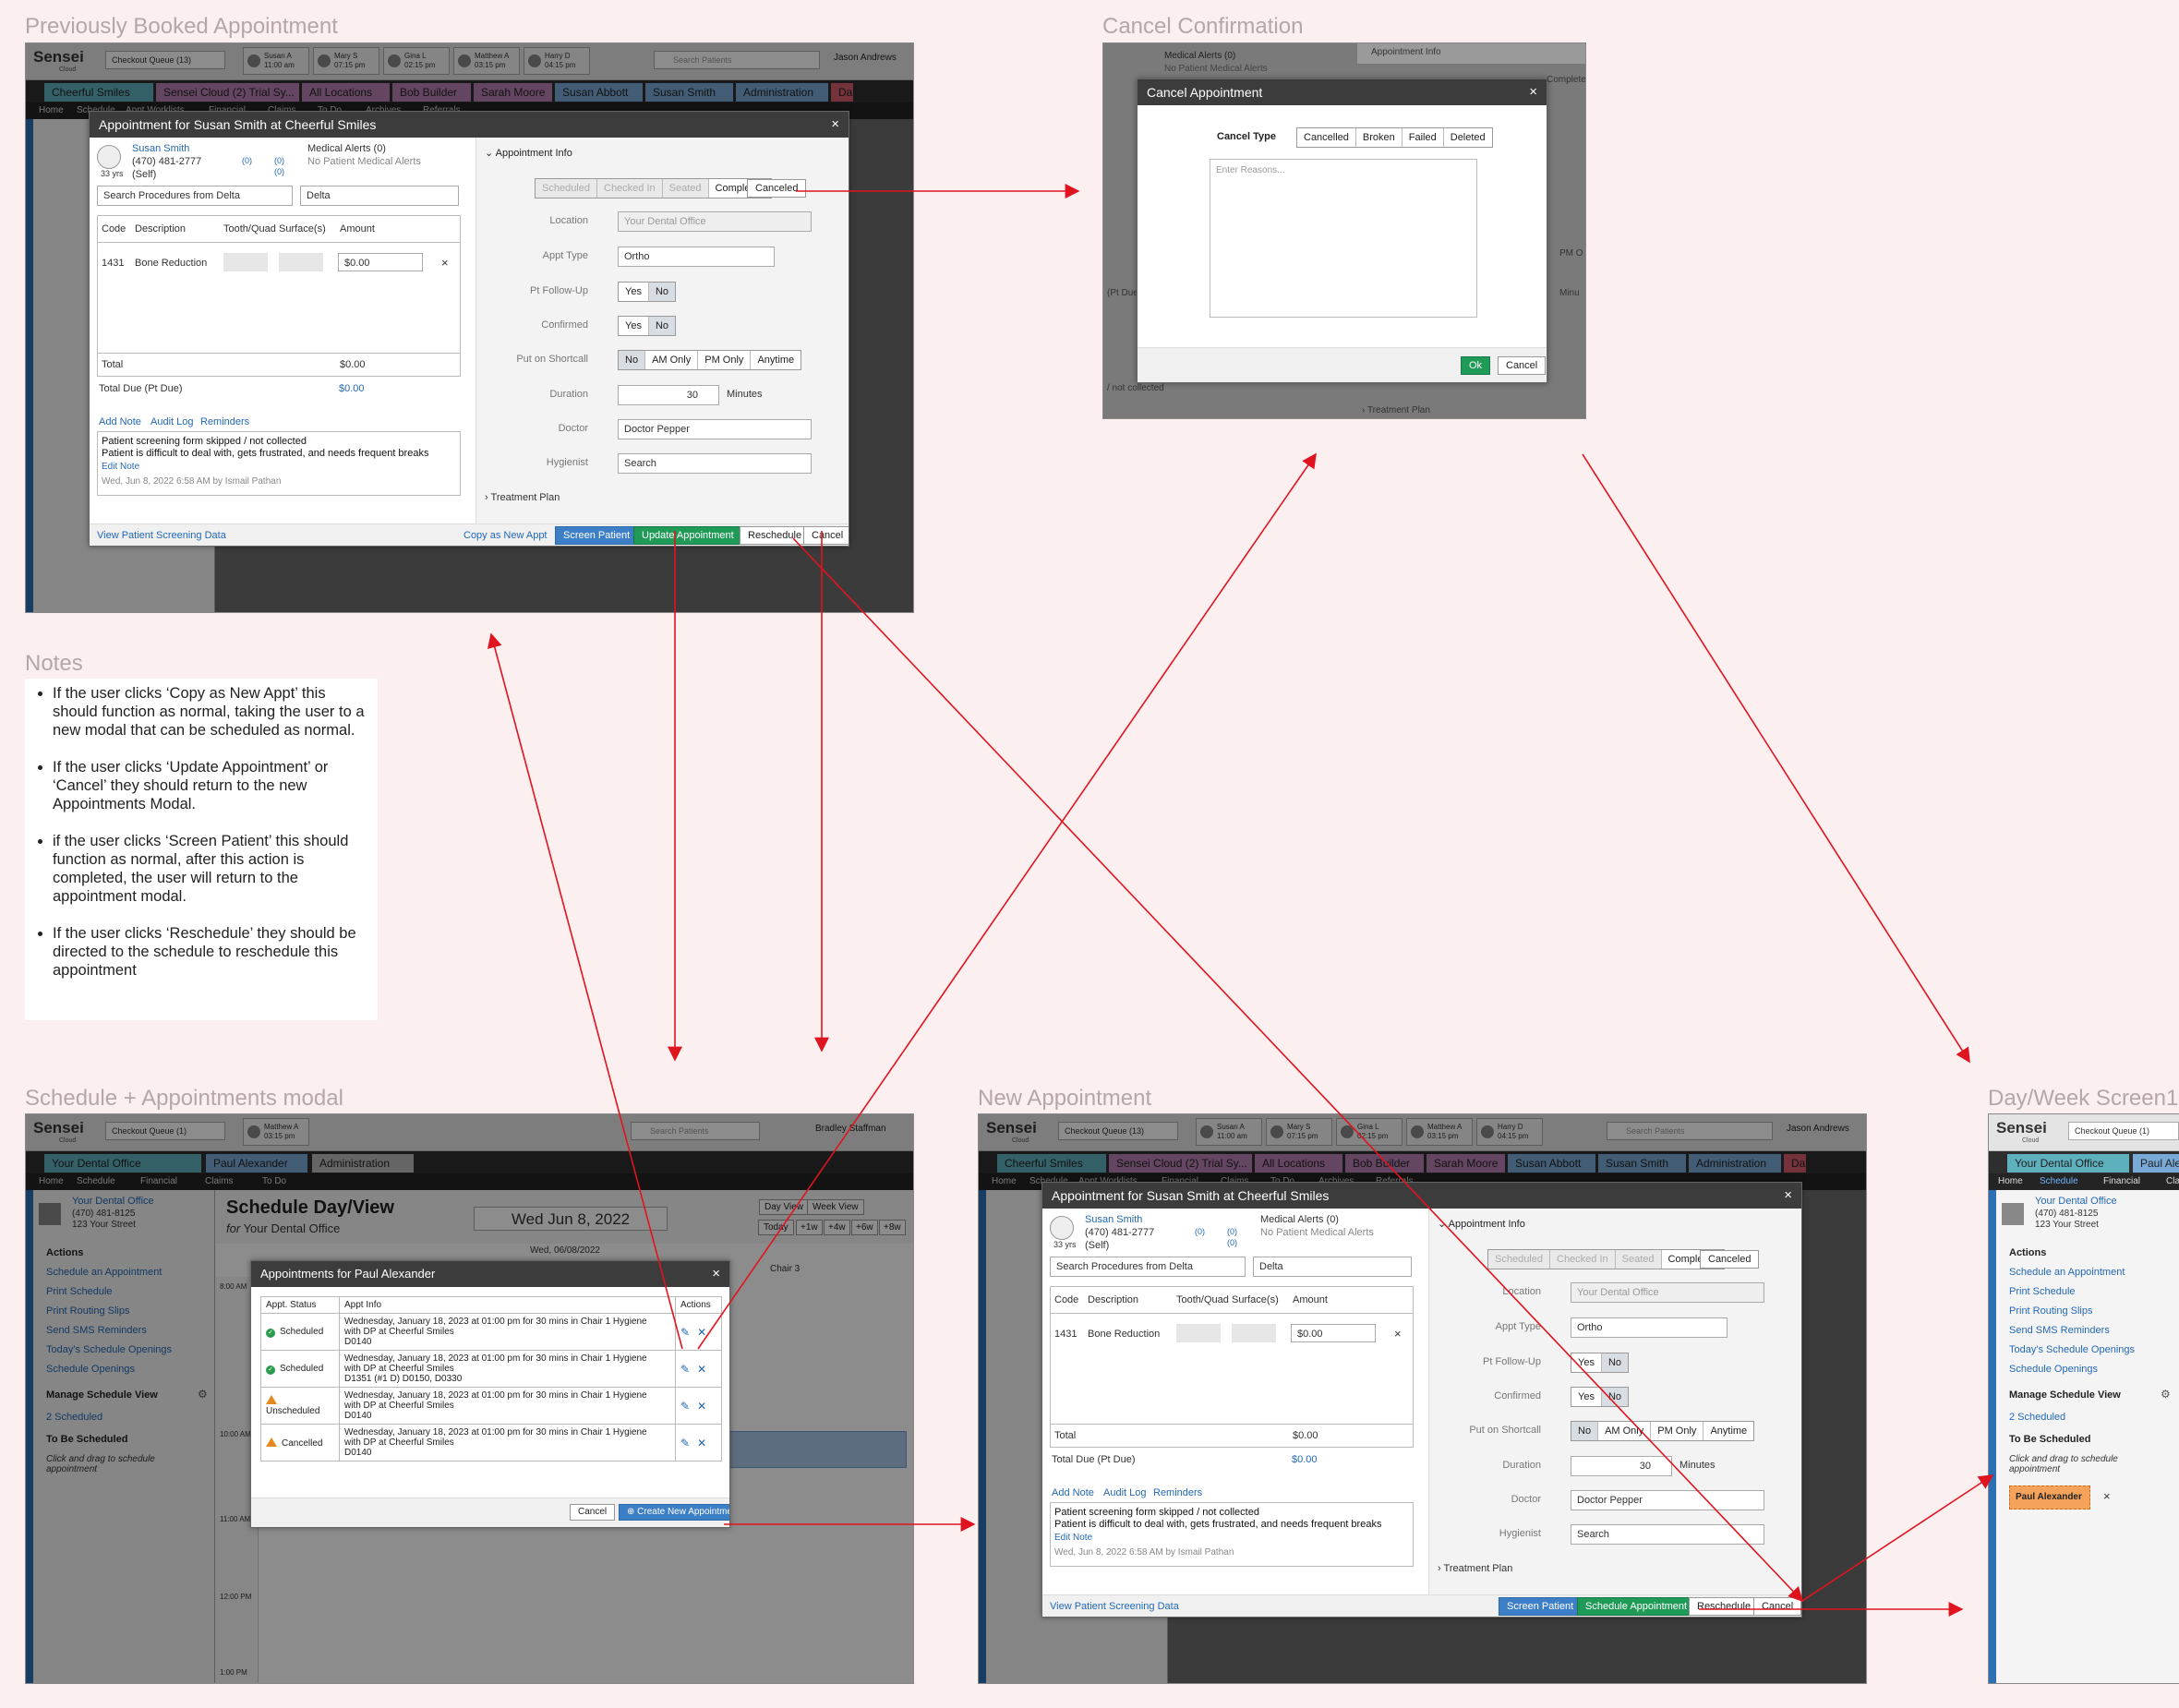 The height and width of the screenshot is (1708, 2179). I want to click on nav-schedule: Schedule, so click(2059, 1181).